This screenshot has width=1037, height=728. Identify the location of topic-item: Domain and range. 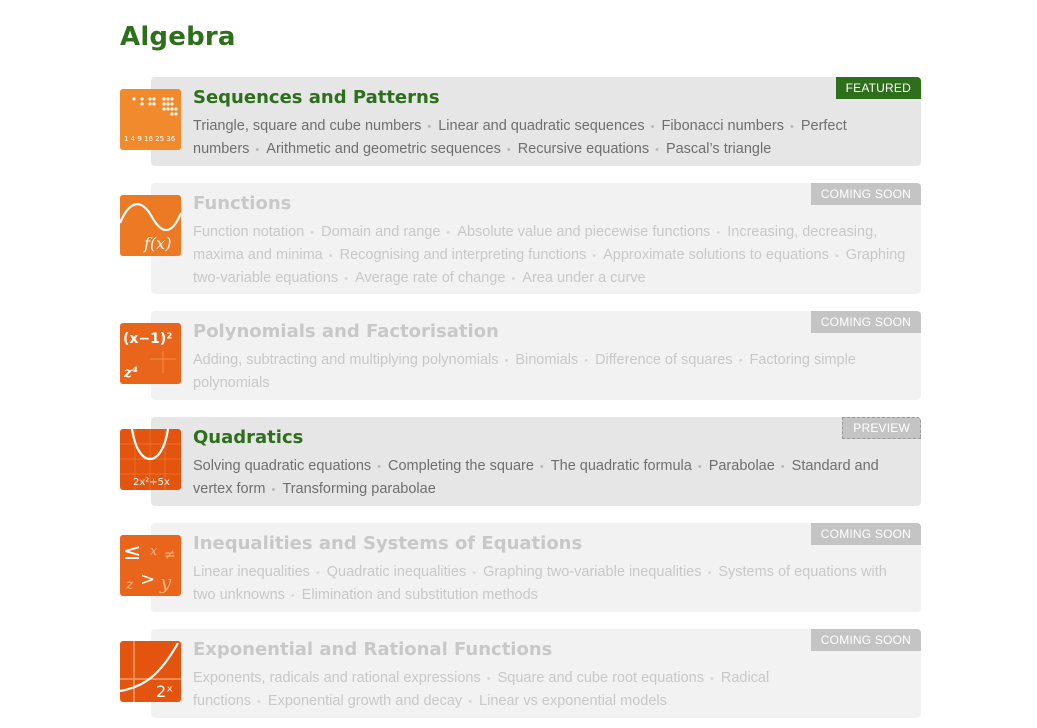
(372, 232).